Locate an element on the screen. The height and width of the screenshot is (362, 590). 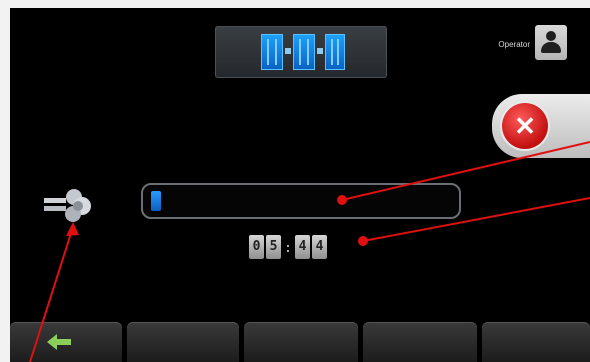
fan-icon is located at coordinates (67, 205).